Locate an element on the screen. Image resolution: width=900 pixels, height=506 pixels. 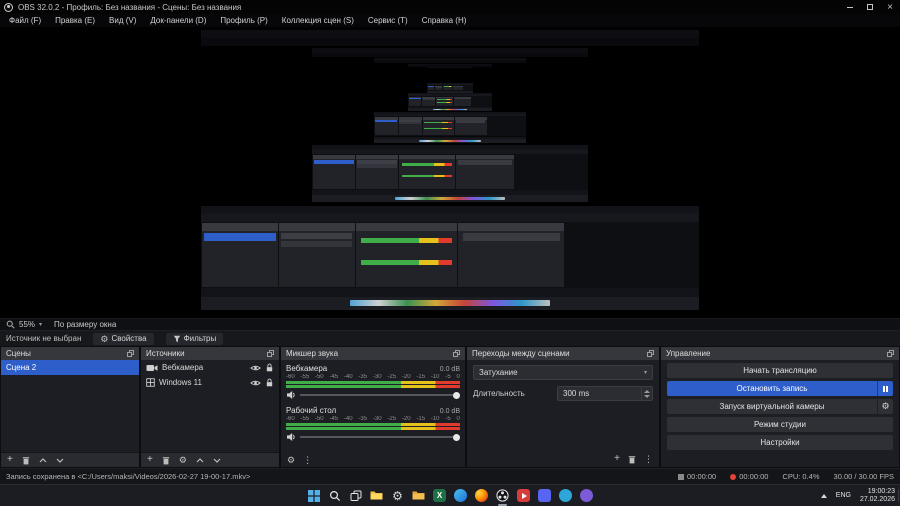
scenes-list: Сцена 2 is located at coordinates (70, 406).